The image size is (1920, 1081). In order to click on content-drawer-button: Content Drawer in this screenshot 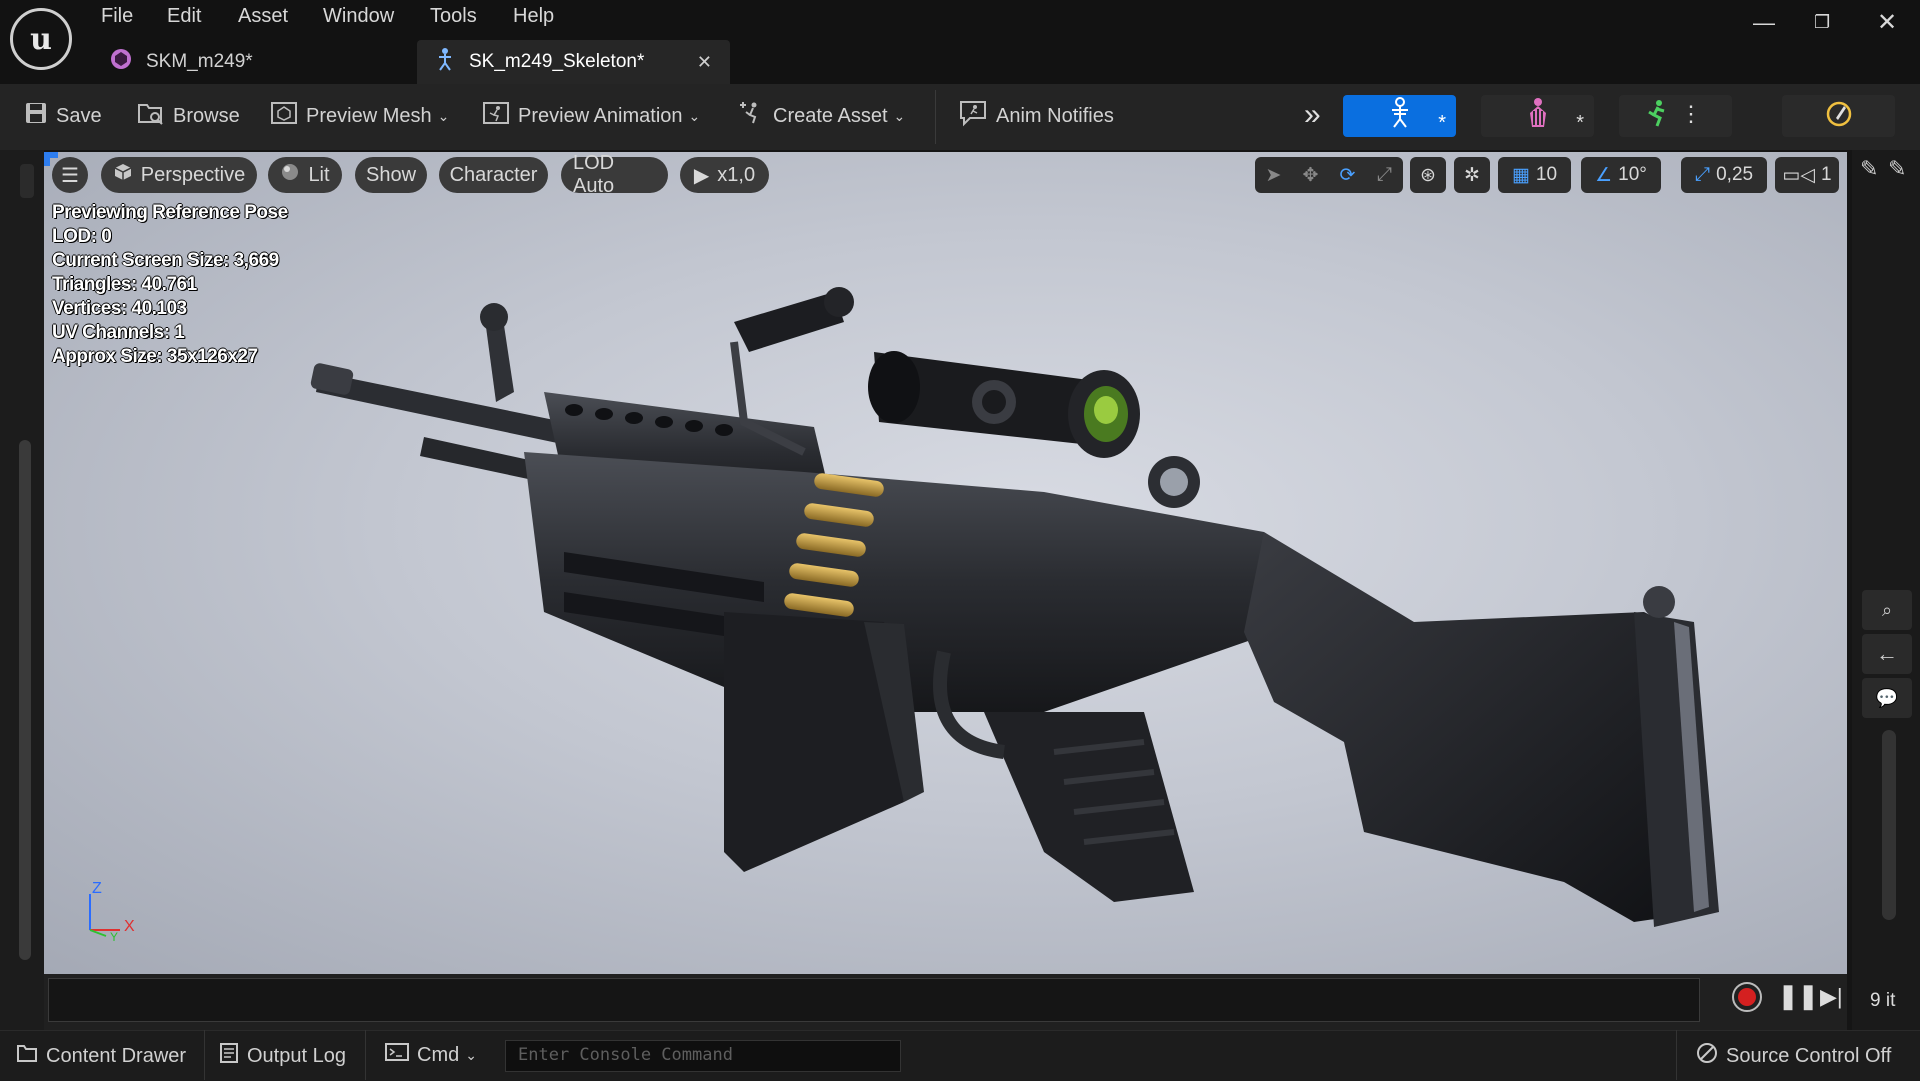, I will do `click(101, 1056)`.